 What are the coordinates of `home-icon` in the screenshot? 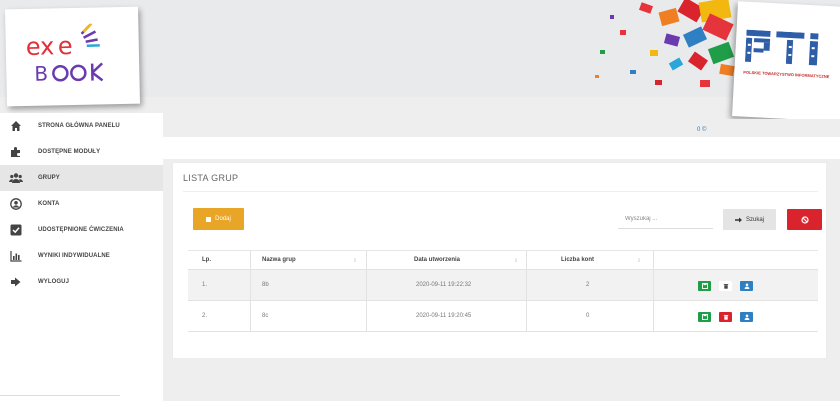 It's located at (16, 126).